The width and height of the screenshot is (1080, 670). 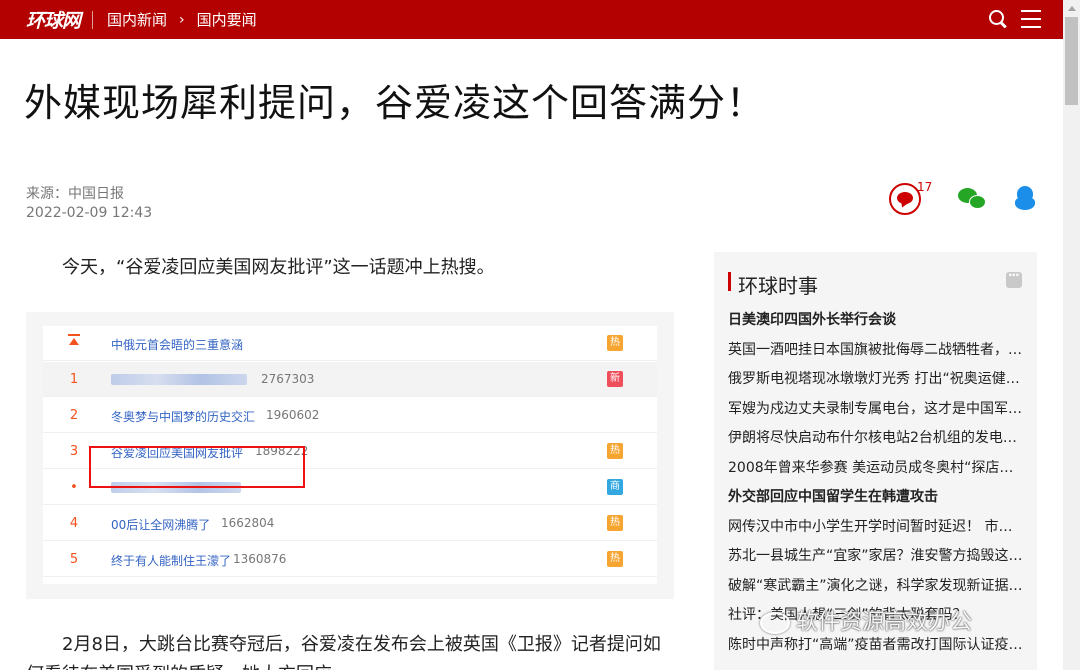 I want to click on search-icon, so click(x=998, y=19).